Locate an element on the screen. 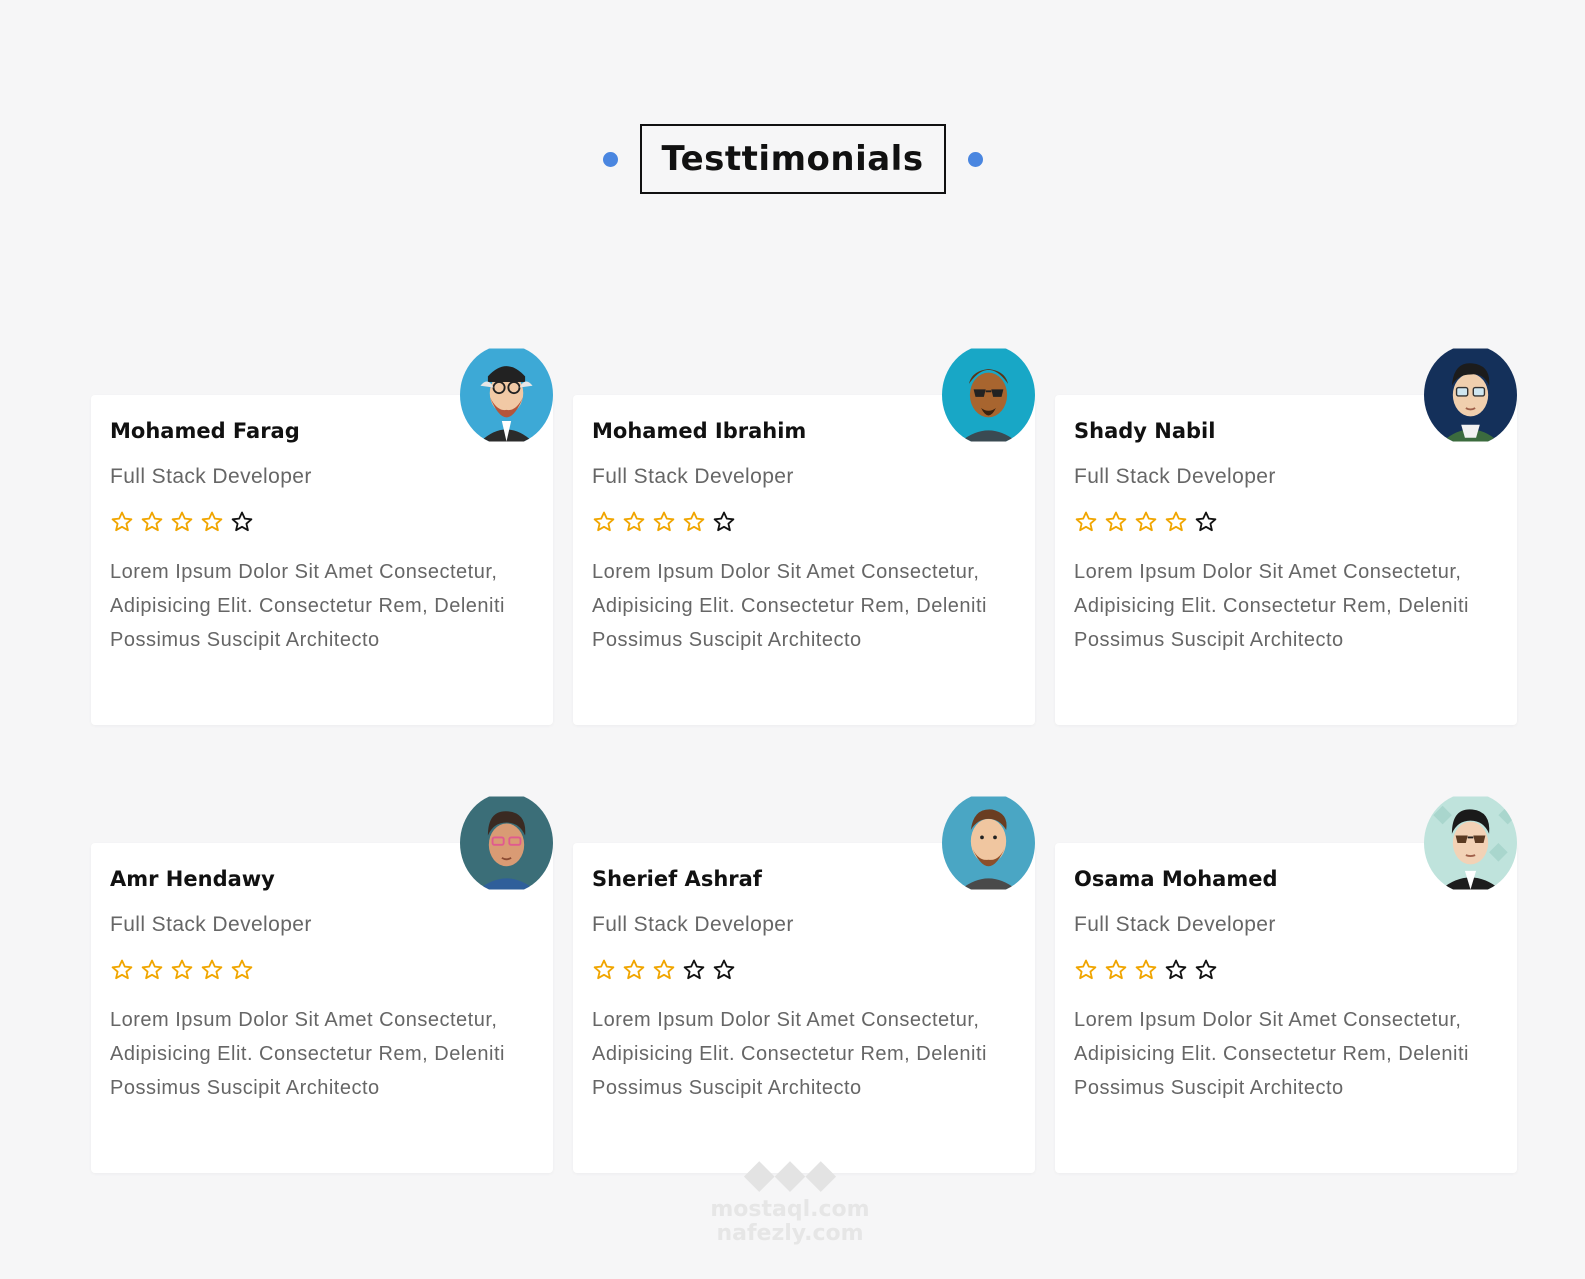 This screenshot has height=1279, width=1585. sunglasses-suit-man-avatar is located at coordinates (1470, 843).